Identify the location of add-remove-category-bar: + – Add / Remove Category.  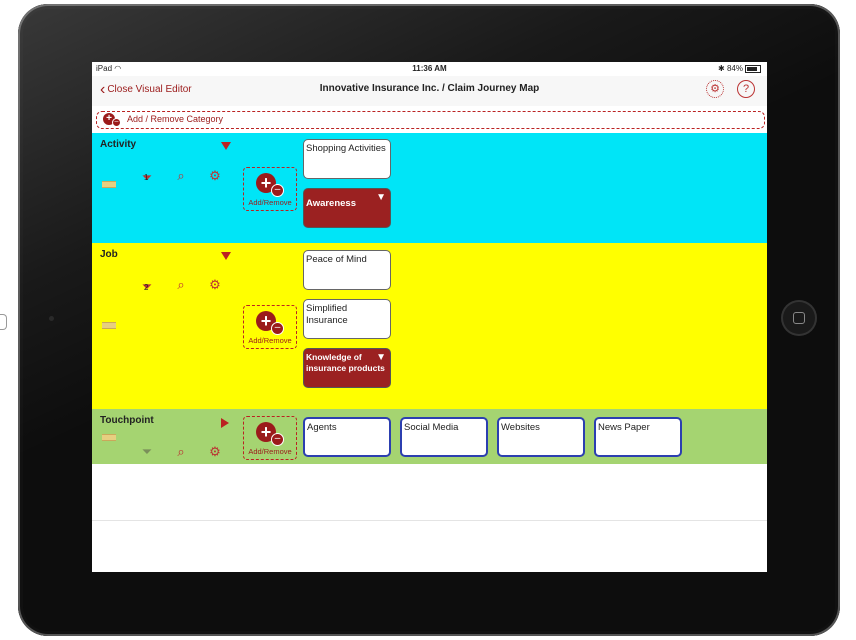
(430, 120).